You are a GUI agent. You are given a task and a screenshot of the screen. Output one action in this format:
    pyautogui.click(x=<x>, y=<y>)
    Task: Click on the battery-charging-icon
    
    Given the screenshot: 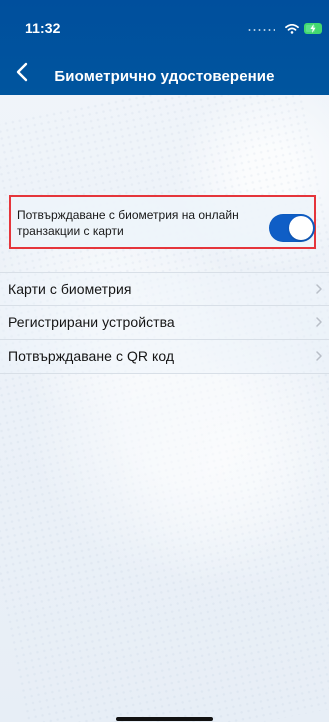 What is the action you would take?
    pyautogui.click(x=313, y=28)
    